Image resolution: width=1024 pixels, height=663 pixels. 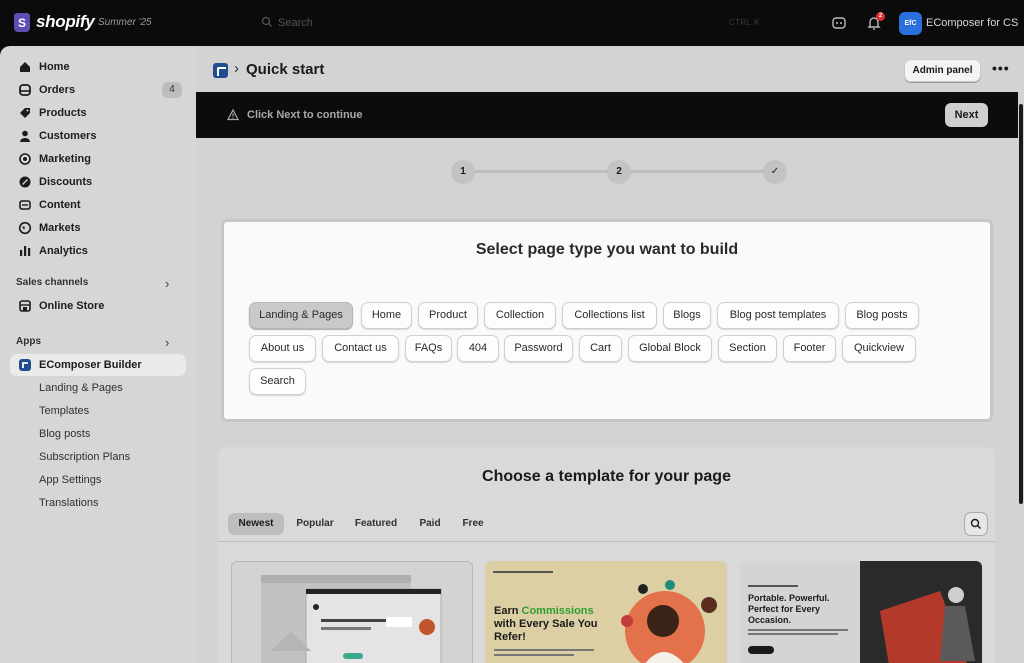 What do you see at coordinates (778, 315) in the screenshot?
I see `type-blog-post-templates-button: Blog post templates` at bounding box center [778, 315].